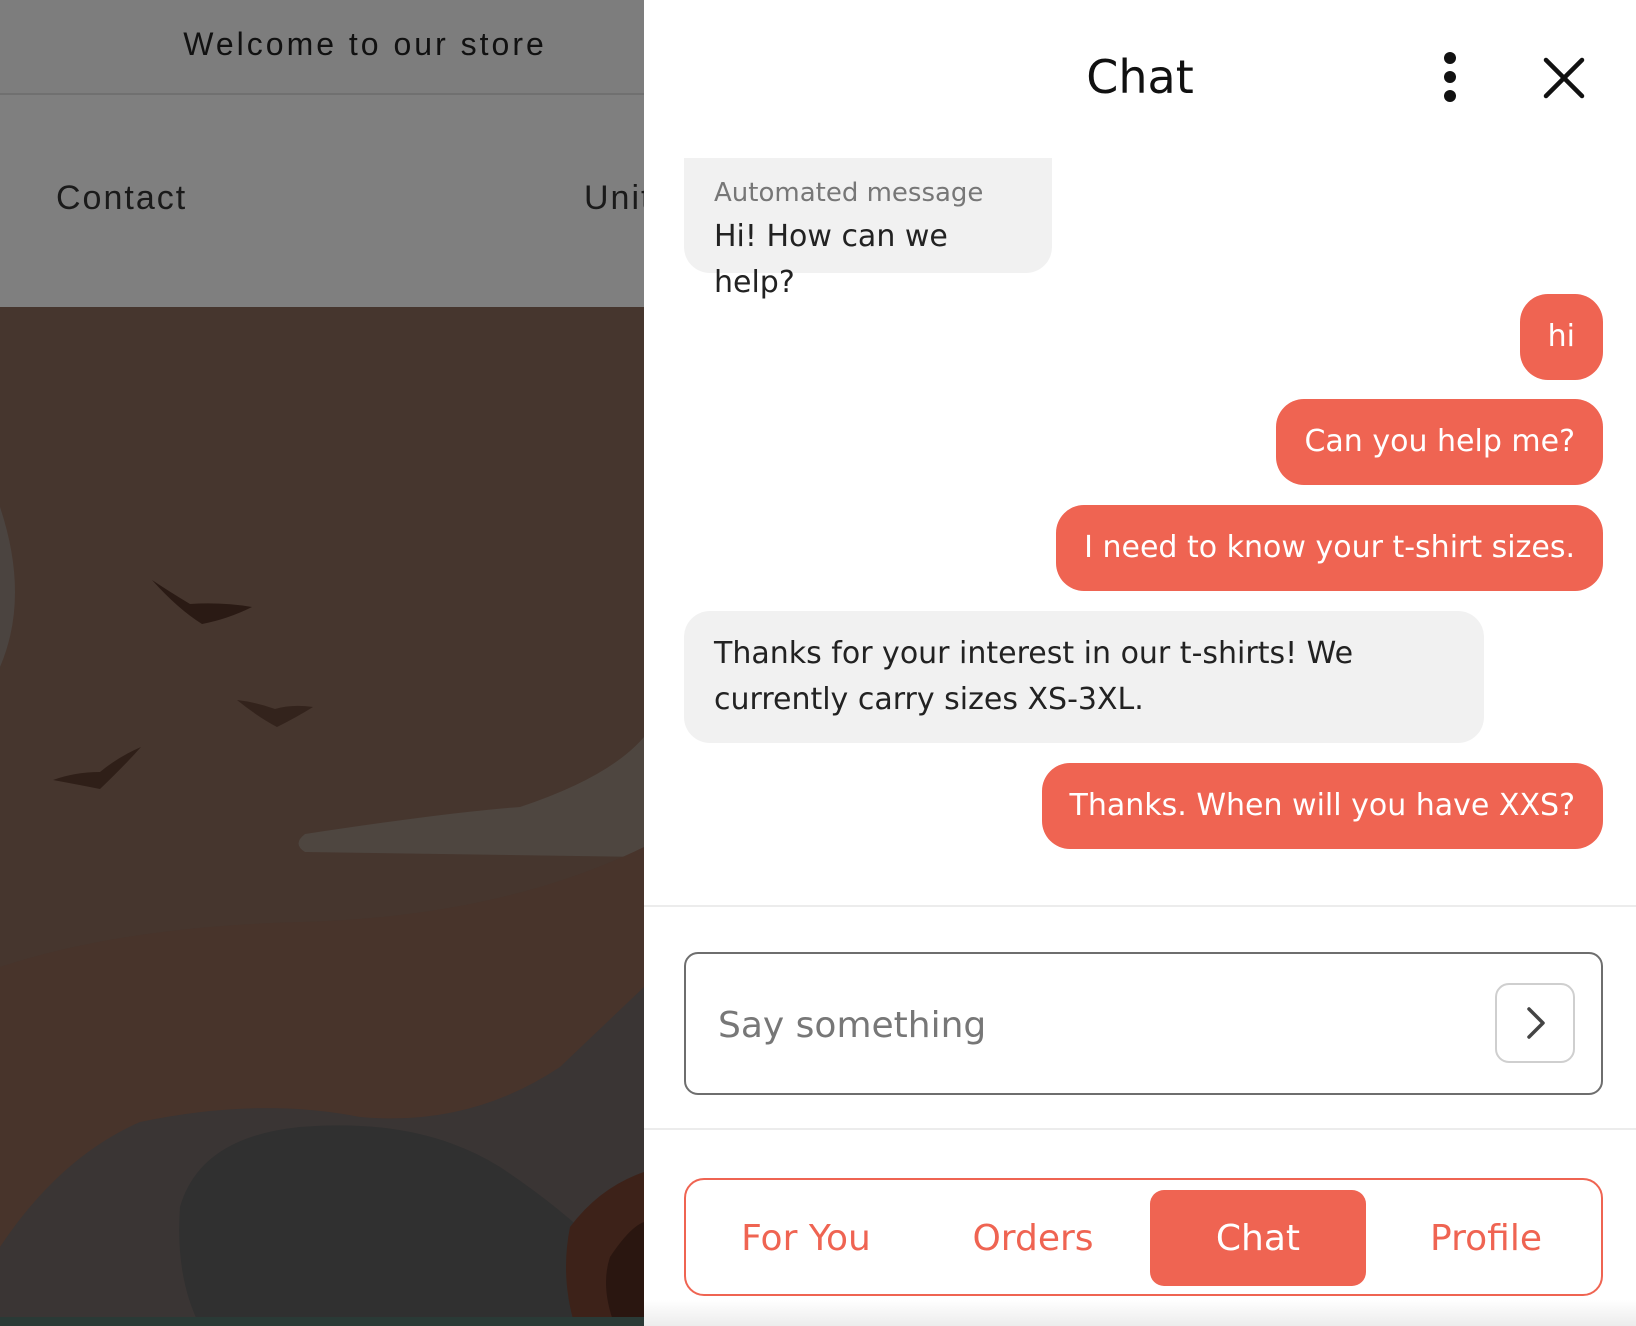 The image size is (1636, 1326). I want to click on message-composer, so click(1143, 1023).